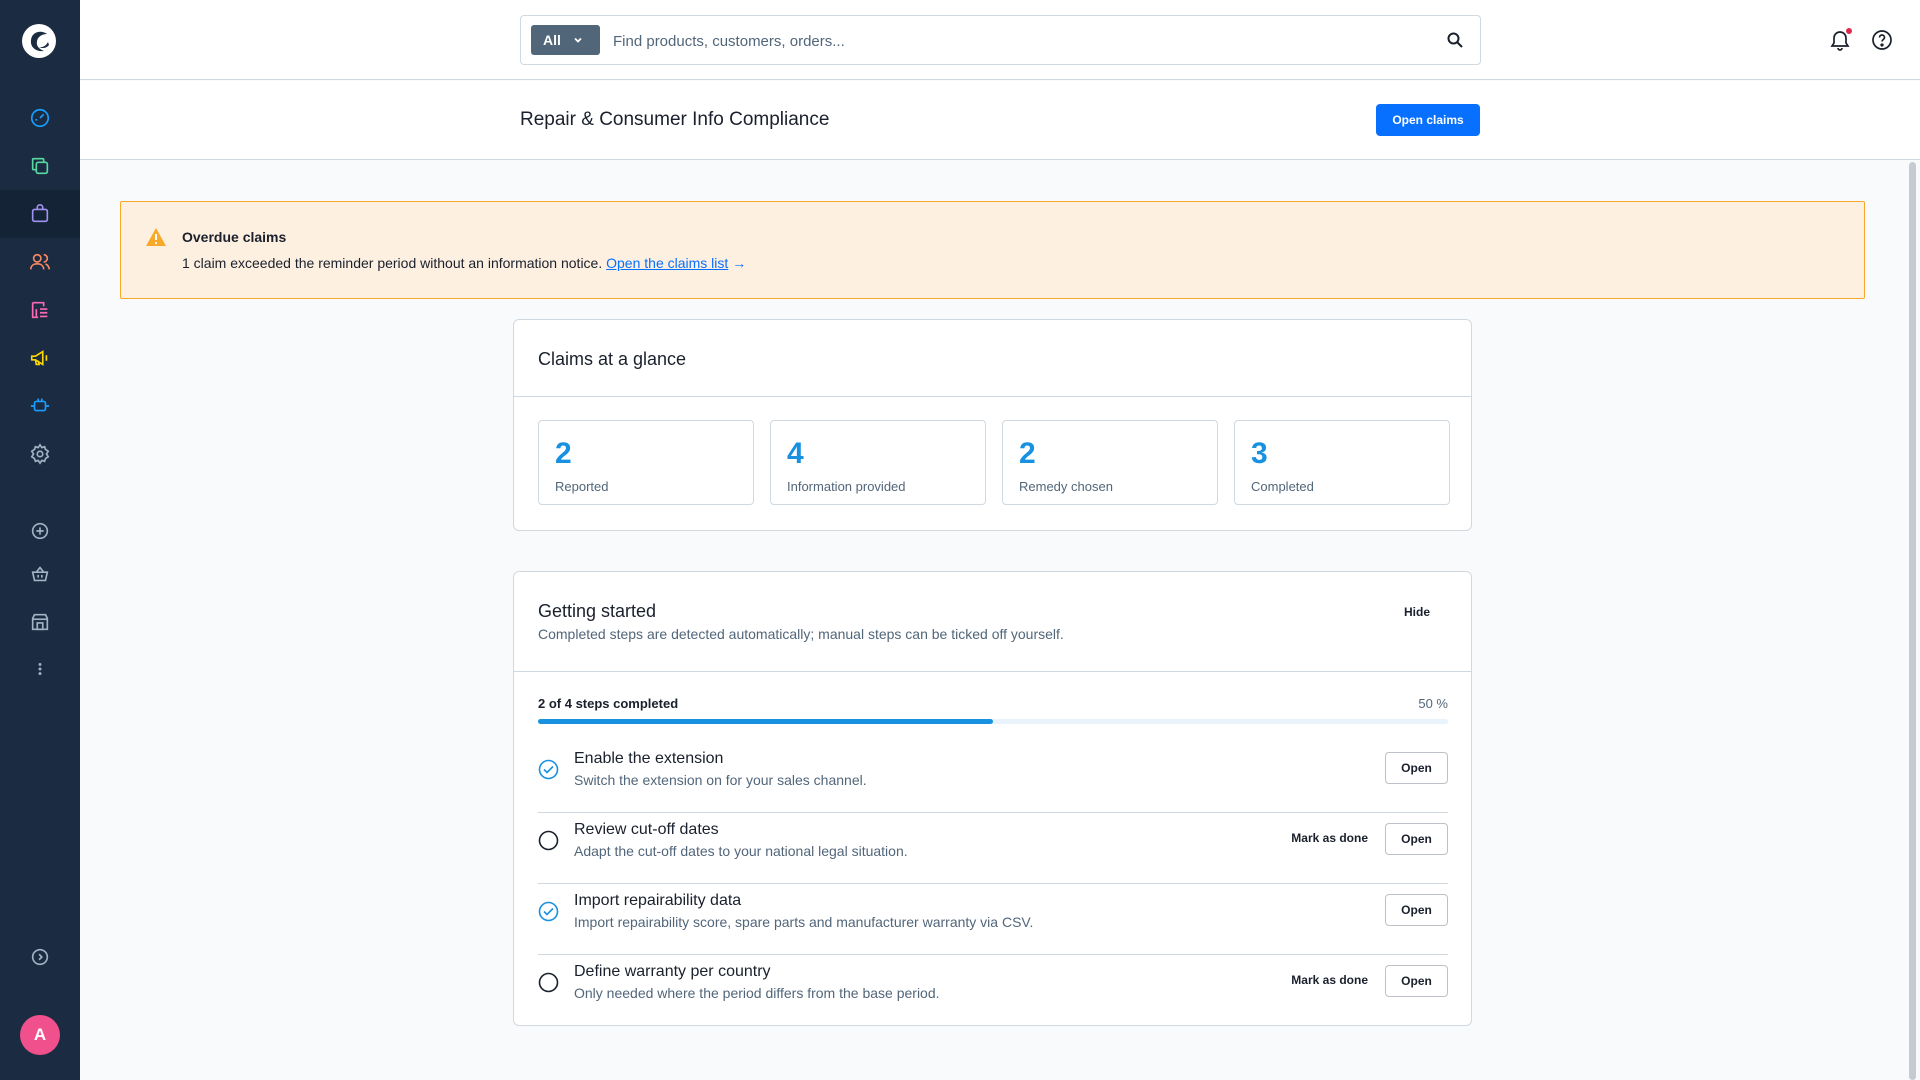 This screenshot has height=1080, width=1920. I want to click on scrollbar, so click(1912, 621).